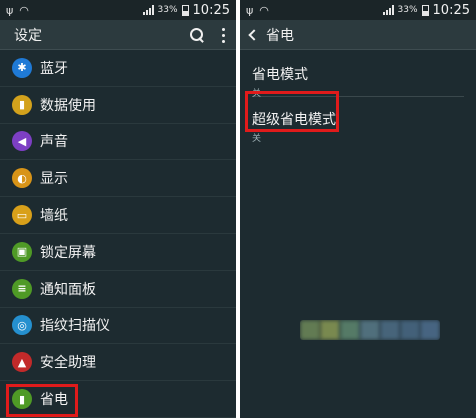  What do you see at coordinates (257, 139) in the screenshot?
I see `setting-value: 关` at bounding box center [257, 139].